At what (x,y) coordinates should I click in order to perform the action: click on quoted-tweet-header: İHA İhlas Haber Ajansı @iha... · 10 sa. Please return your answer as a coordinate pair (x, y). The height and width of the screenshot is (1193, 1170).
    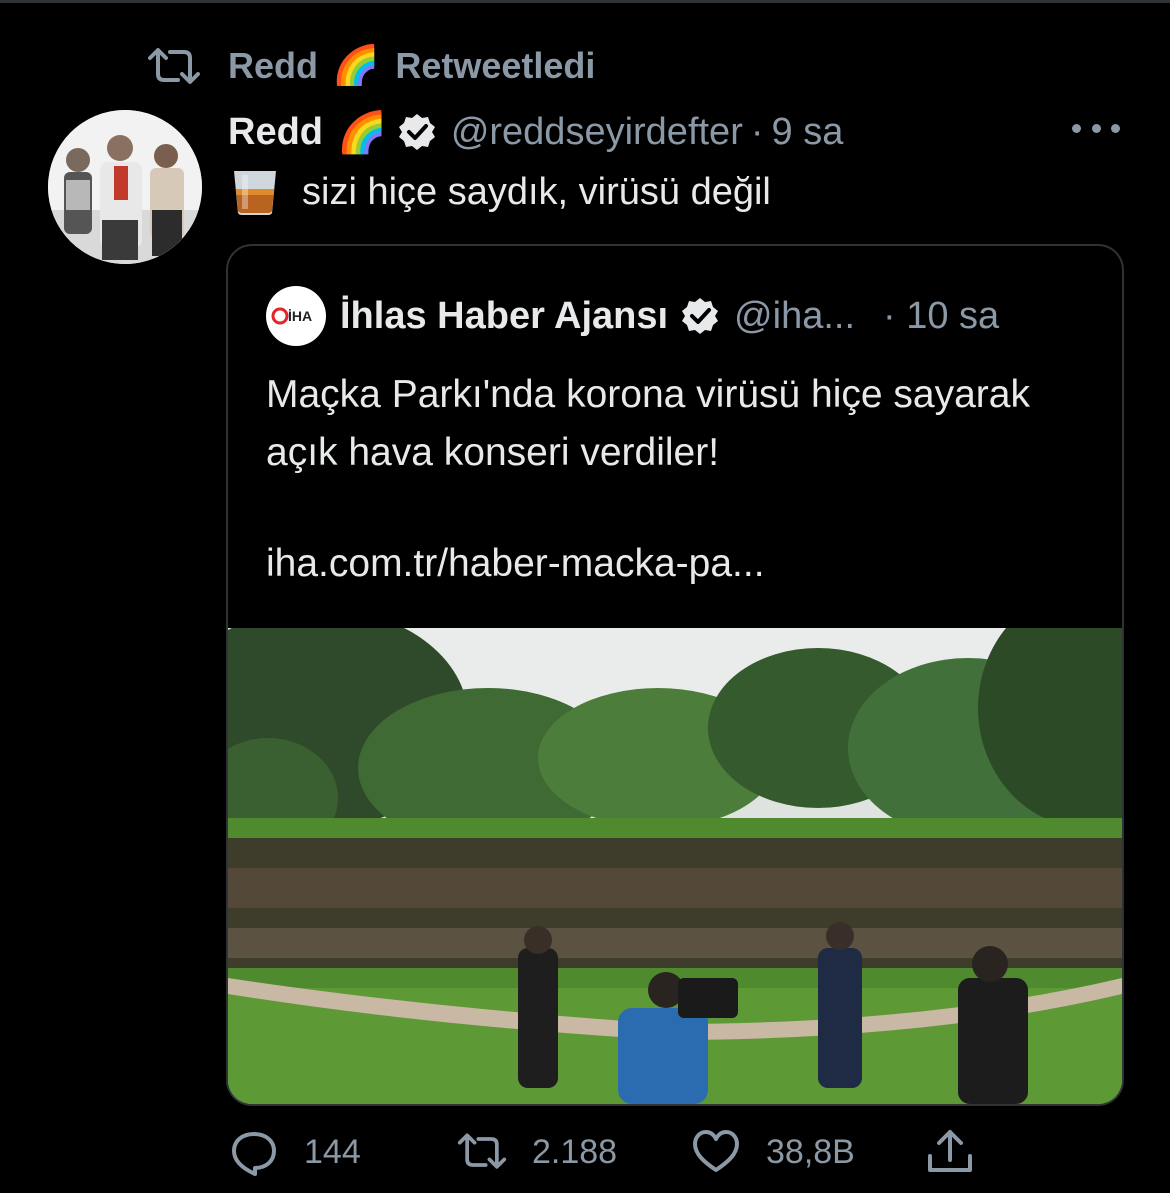
    Looking at the image, I should click on (632, 316).